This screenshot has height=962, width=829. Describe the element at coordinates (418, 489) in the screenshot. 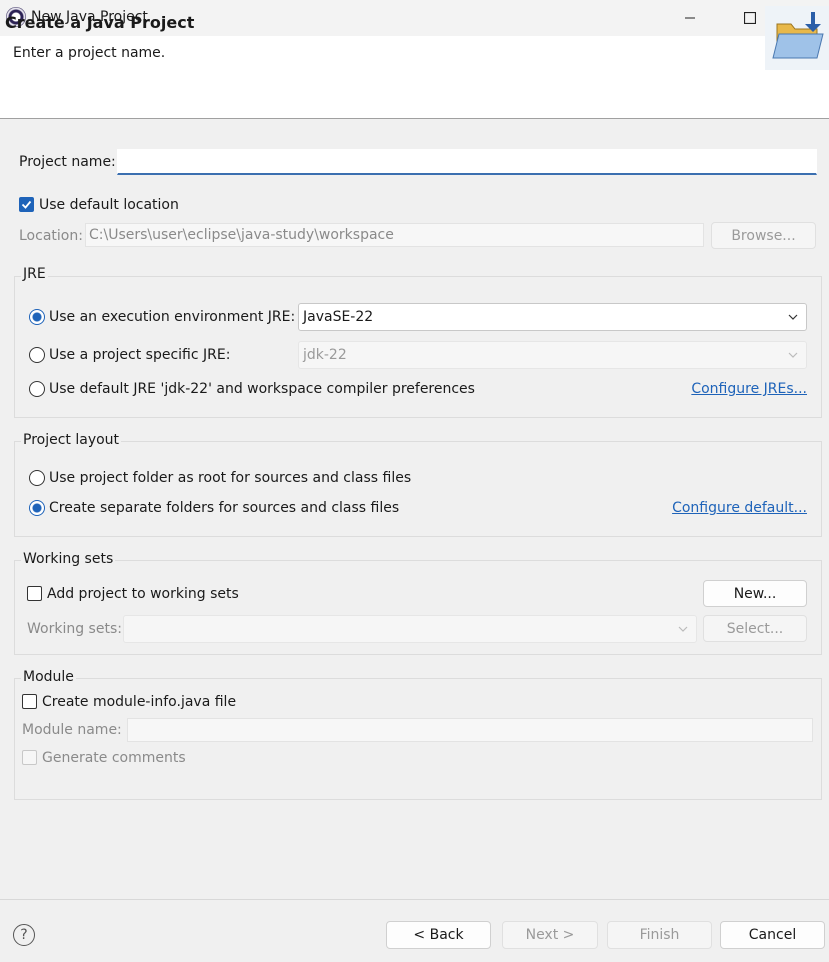

I see `project-layout-group` at that location.